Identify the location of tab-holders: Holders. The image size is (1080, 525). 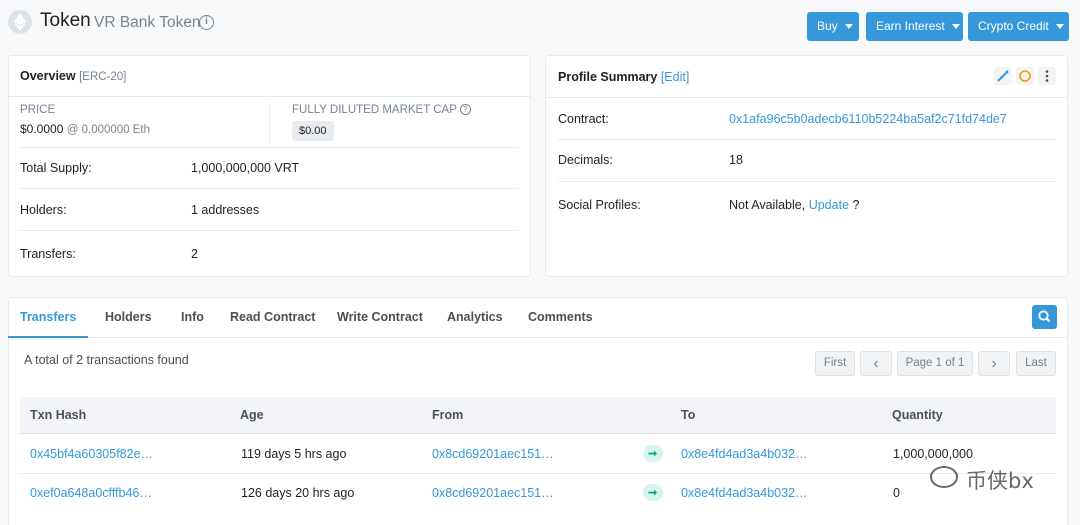
(128, 317).